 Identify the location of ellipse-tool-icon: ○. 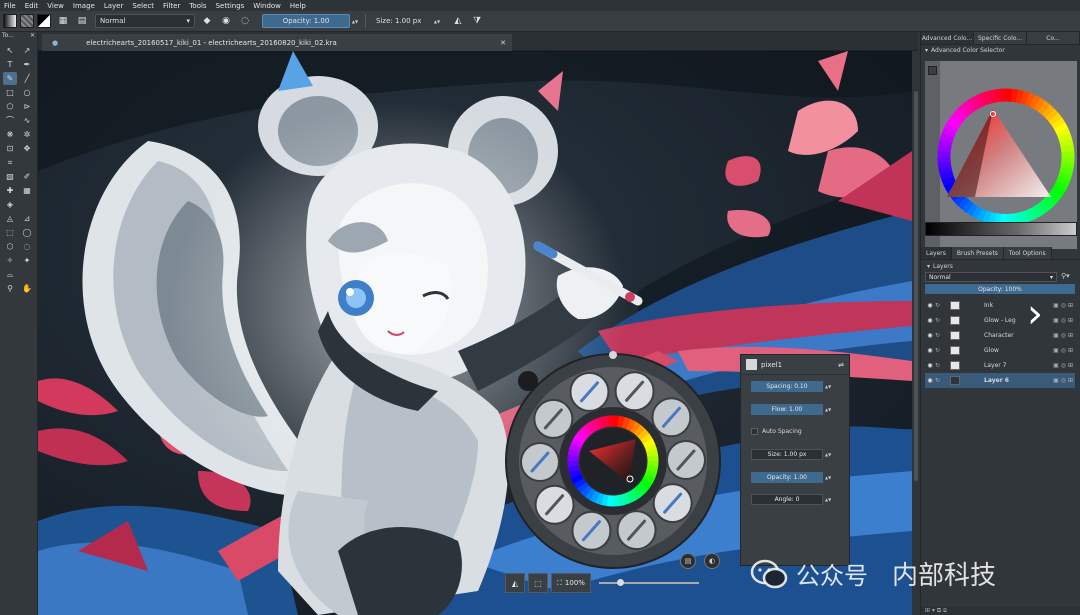
(27, 92).